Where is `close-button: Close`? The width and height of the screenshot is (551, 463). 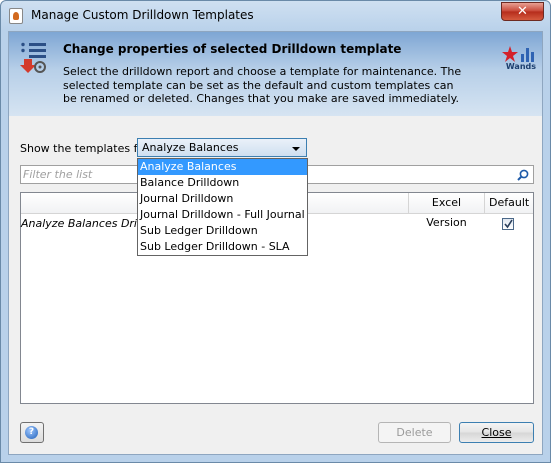 close-button: Close is located at coordinates (496, 432).